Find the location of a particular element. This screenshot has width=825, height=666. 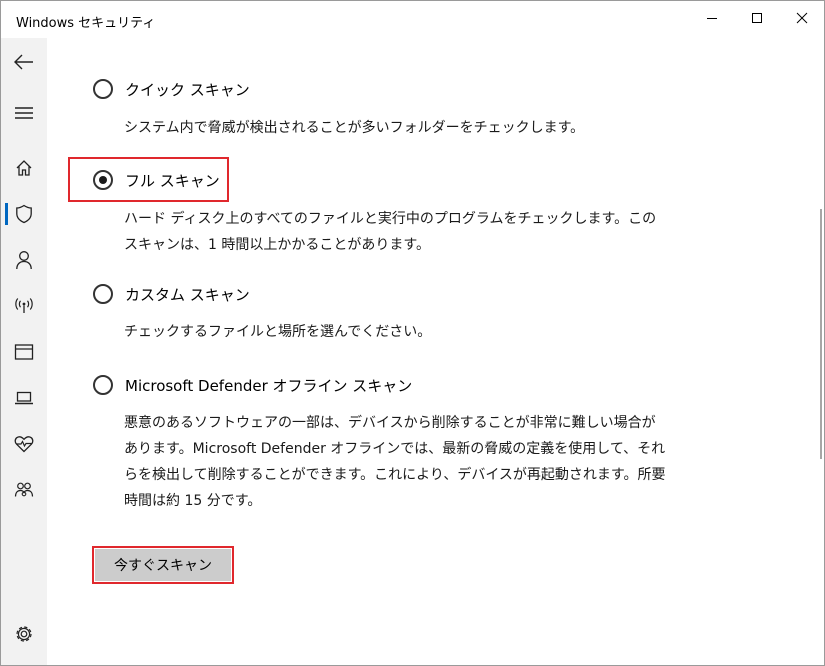

sidebar-item-virus-protection is located at coordinates (24, 214).